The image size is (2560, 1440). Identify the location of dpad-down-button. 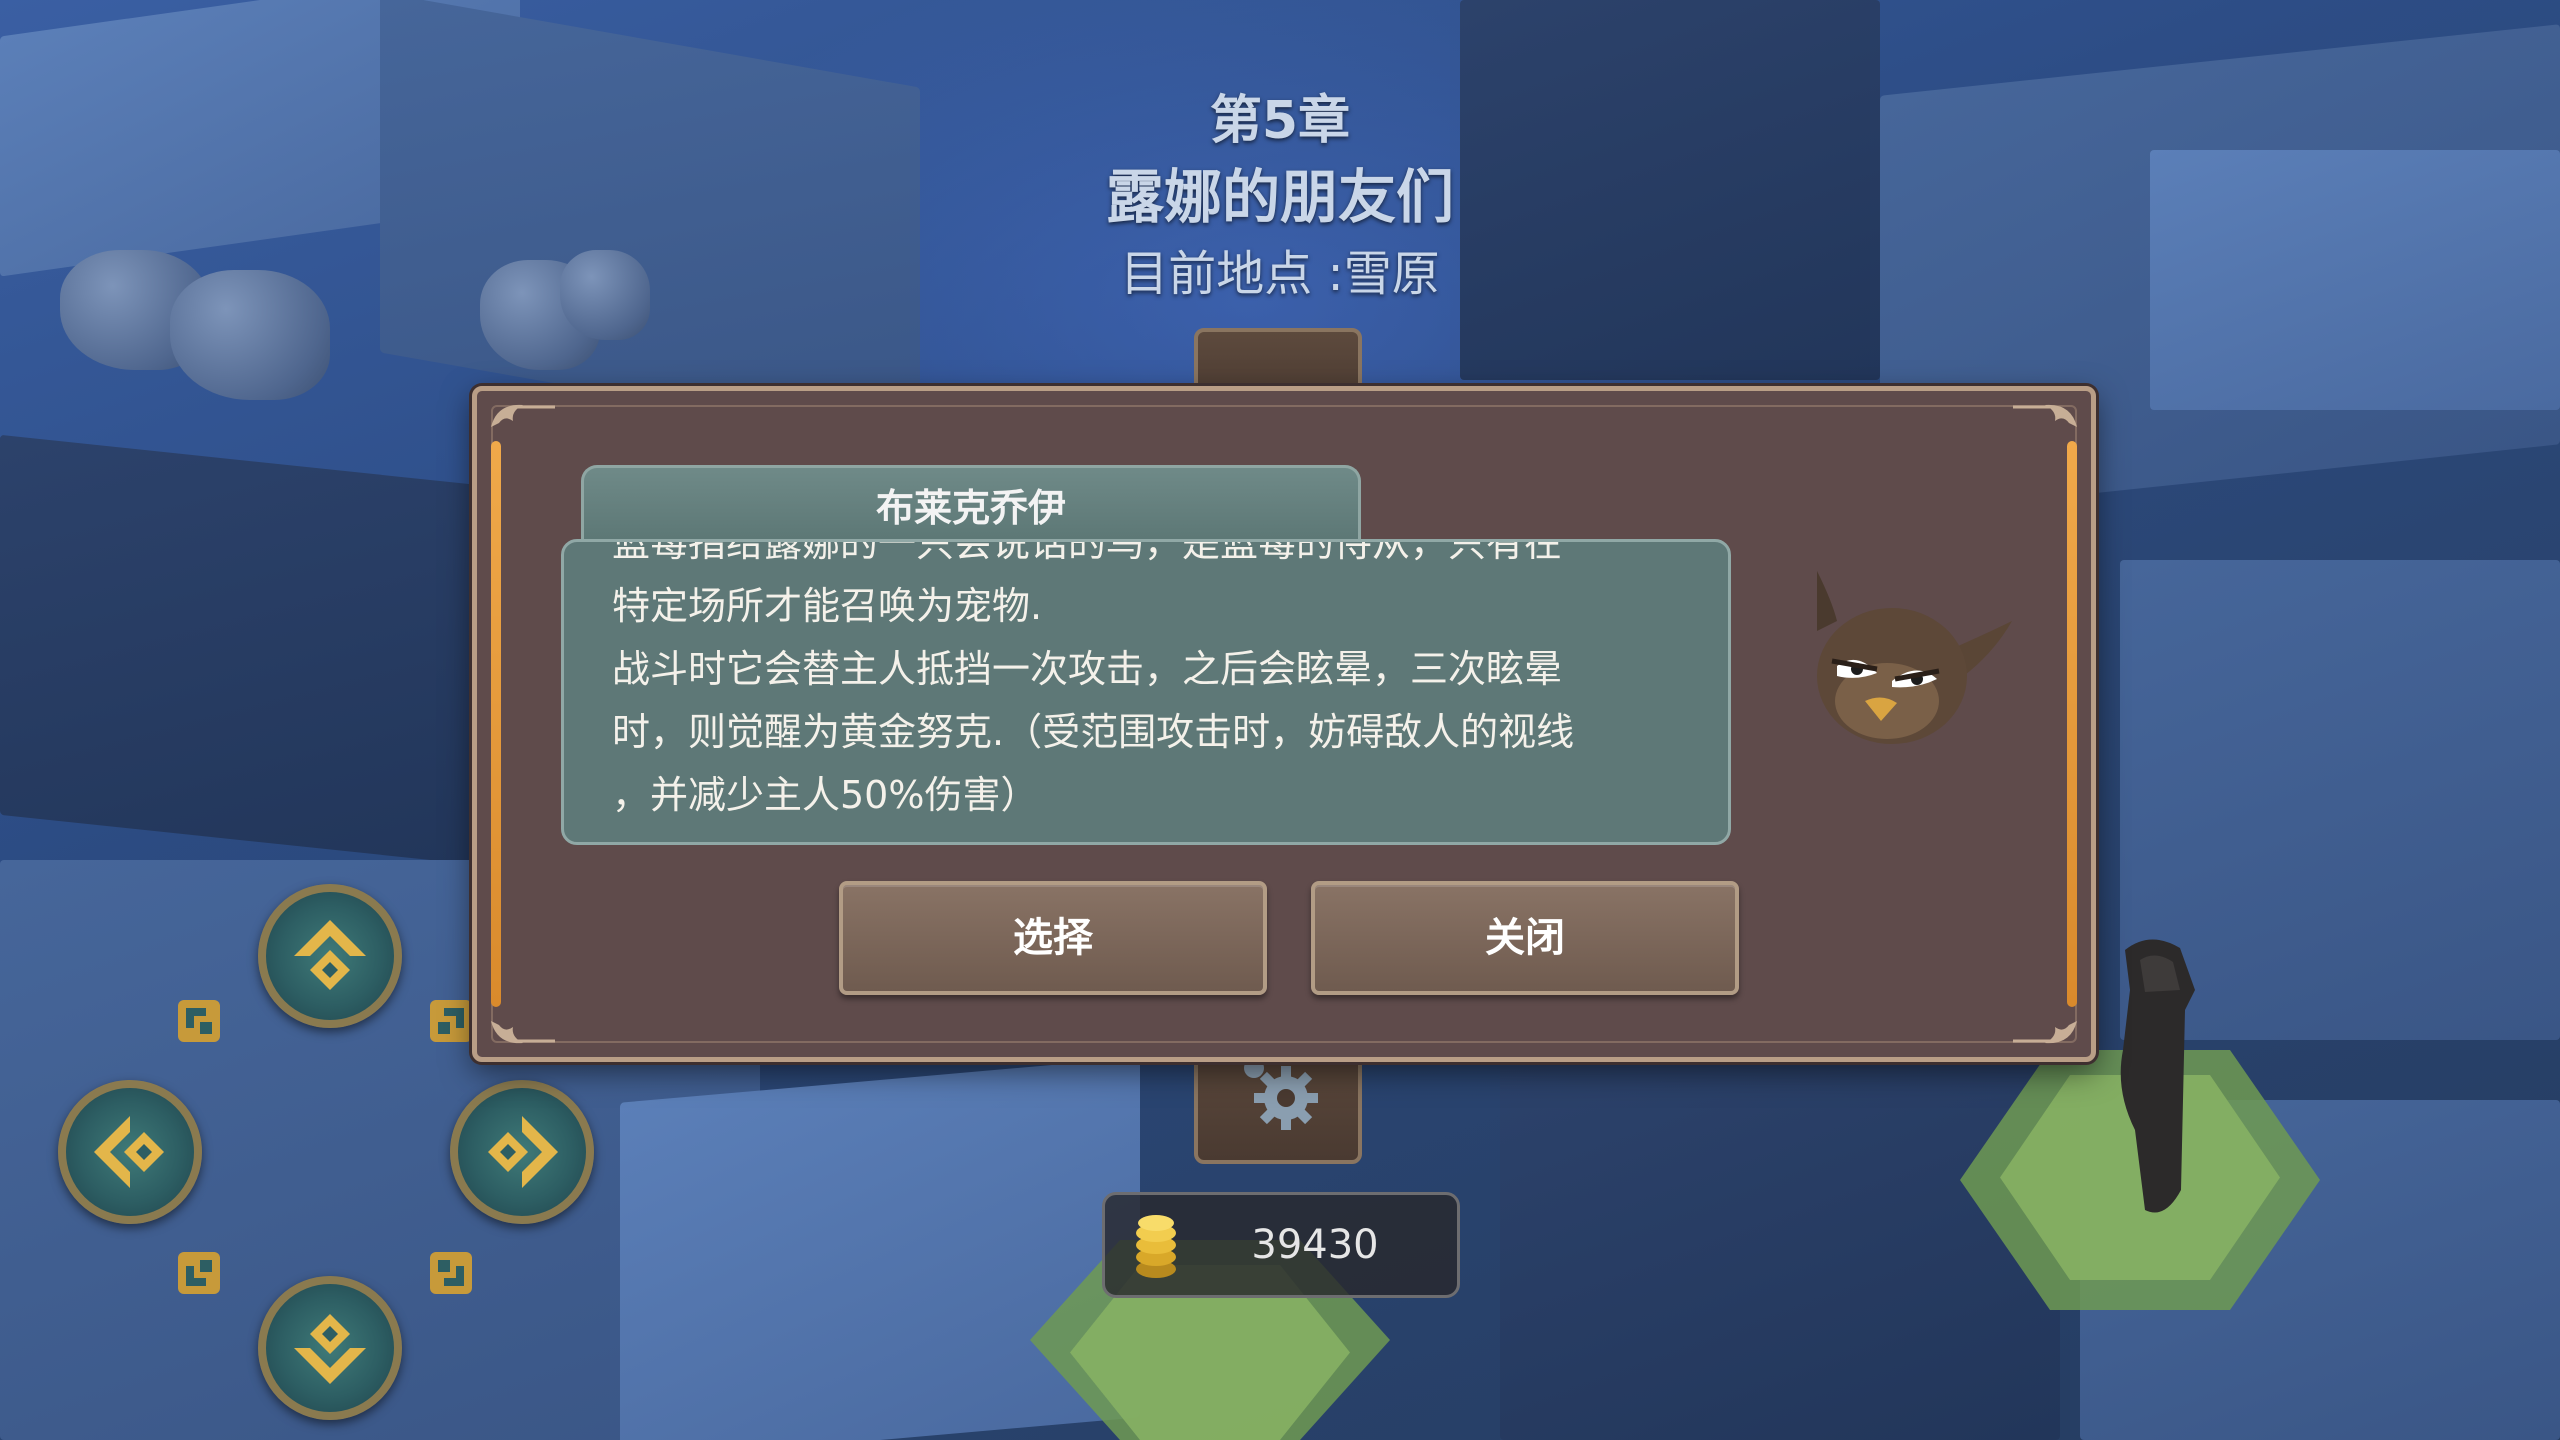
(330, 1348).